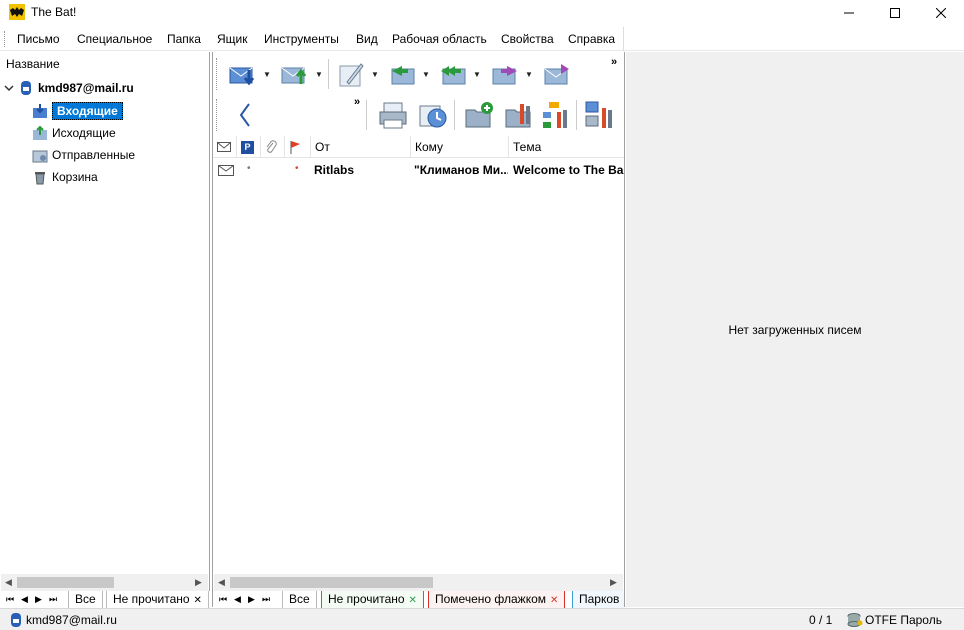 This screenshot has width=964, height=630. What do you see at coordinates (249, 147) in the screenshot?
I see `column-priority: P` at bounding box center [249, 147].